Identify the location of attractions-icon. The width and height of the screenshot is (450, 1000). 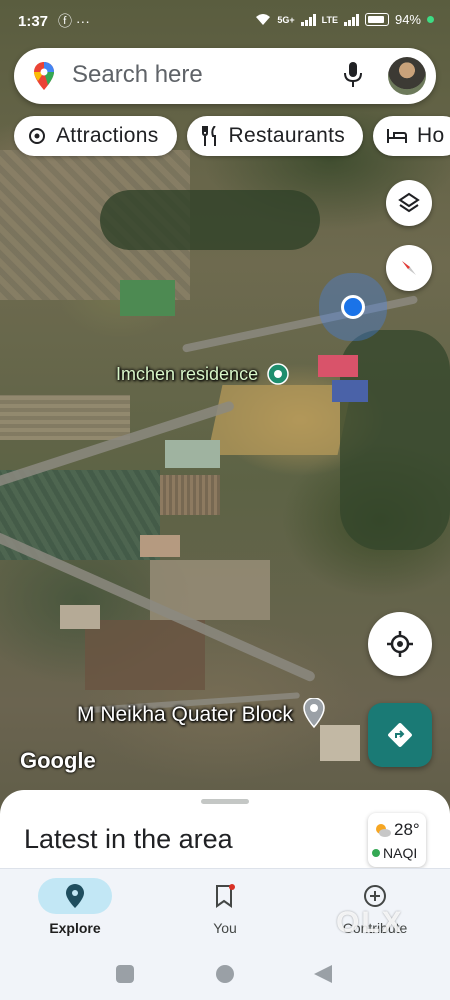
(37, 136).